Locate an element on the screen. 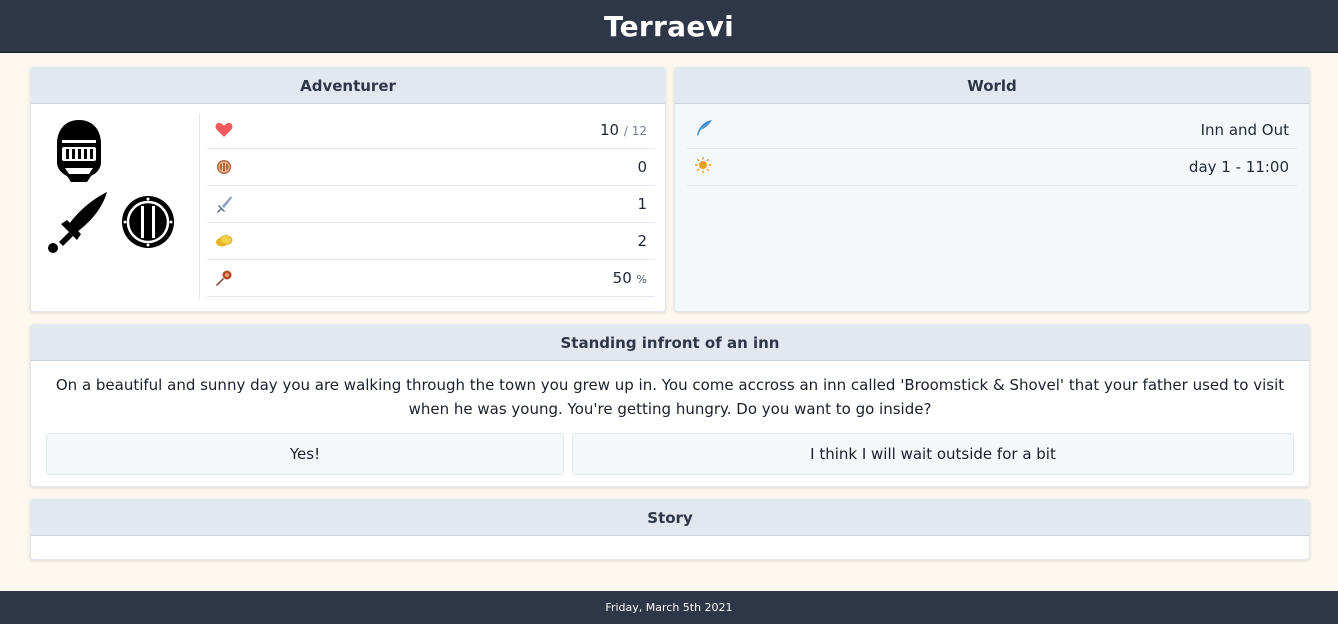  equipment-divider is located at coordinates (199, 207).